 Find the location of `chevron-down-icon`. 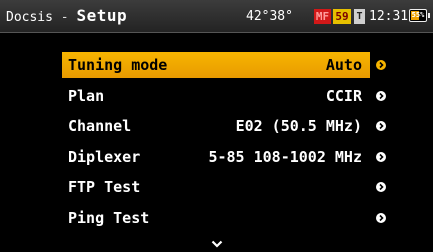

chevron-down-icon is located at coordinates (217, 240).